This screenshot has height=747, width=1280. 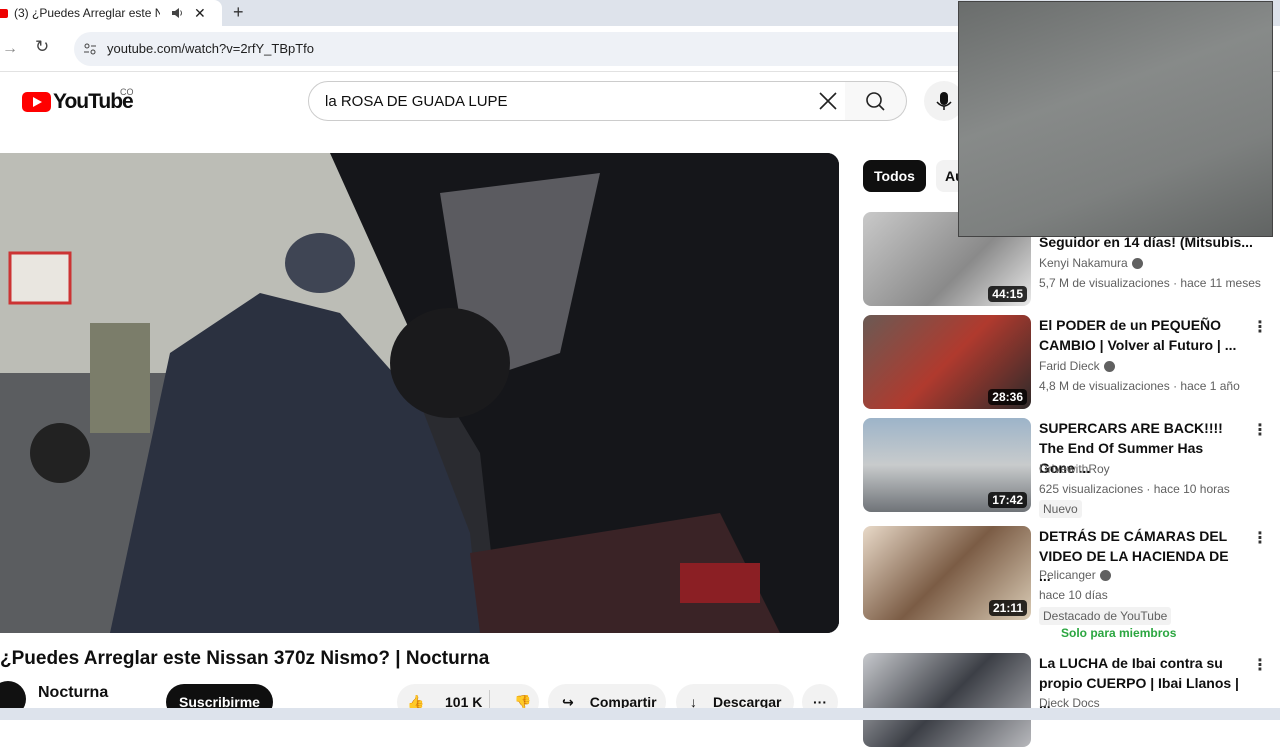 I want to click on duration-badge: 28:36, so click(x=1007, y=397).